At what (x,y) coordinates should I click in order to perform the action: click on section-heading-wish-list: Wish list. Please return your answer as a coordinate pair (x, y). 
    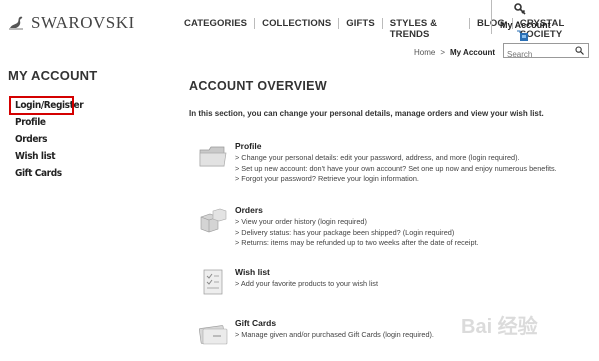
    Looking at the image, I should click on (410, 272).